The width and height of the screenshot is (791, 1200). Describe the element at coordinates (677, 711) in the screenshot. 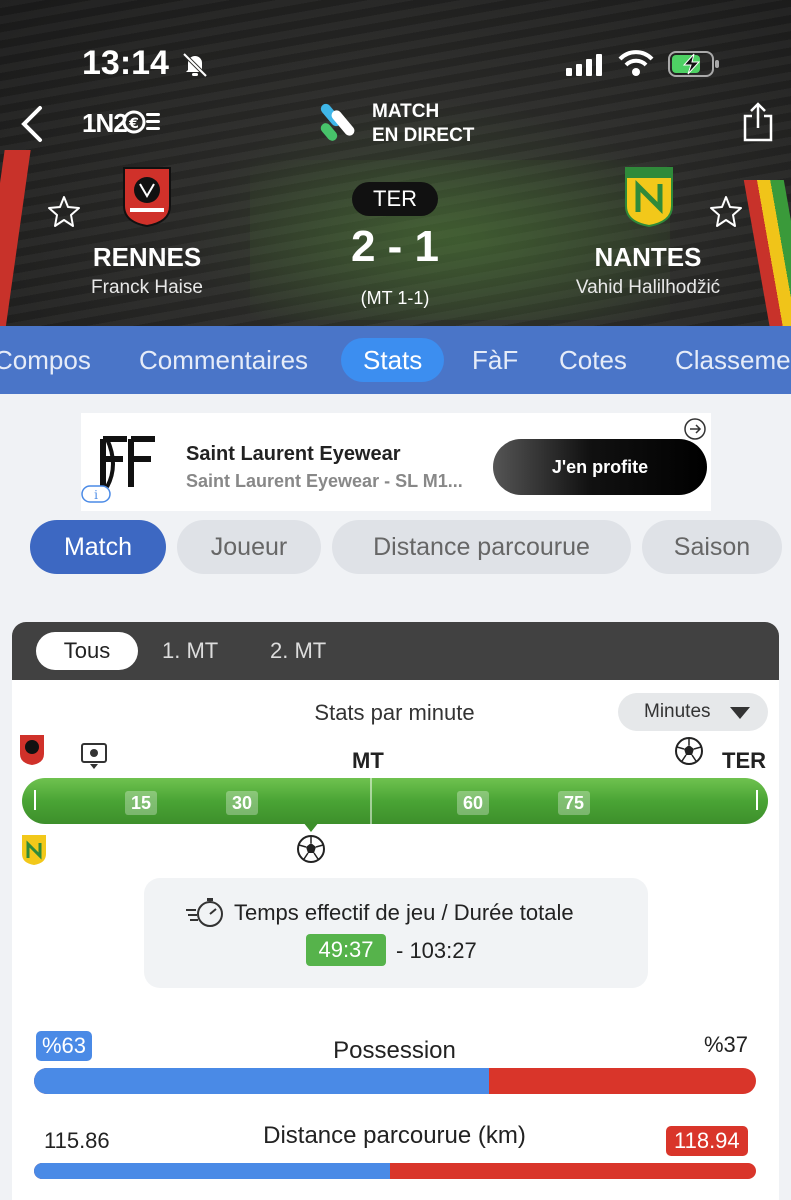

I see `minutes-dropdown-label: Minutes` at that location.